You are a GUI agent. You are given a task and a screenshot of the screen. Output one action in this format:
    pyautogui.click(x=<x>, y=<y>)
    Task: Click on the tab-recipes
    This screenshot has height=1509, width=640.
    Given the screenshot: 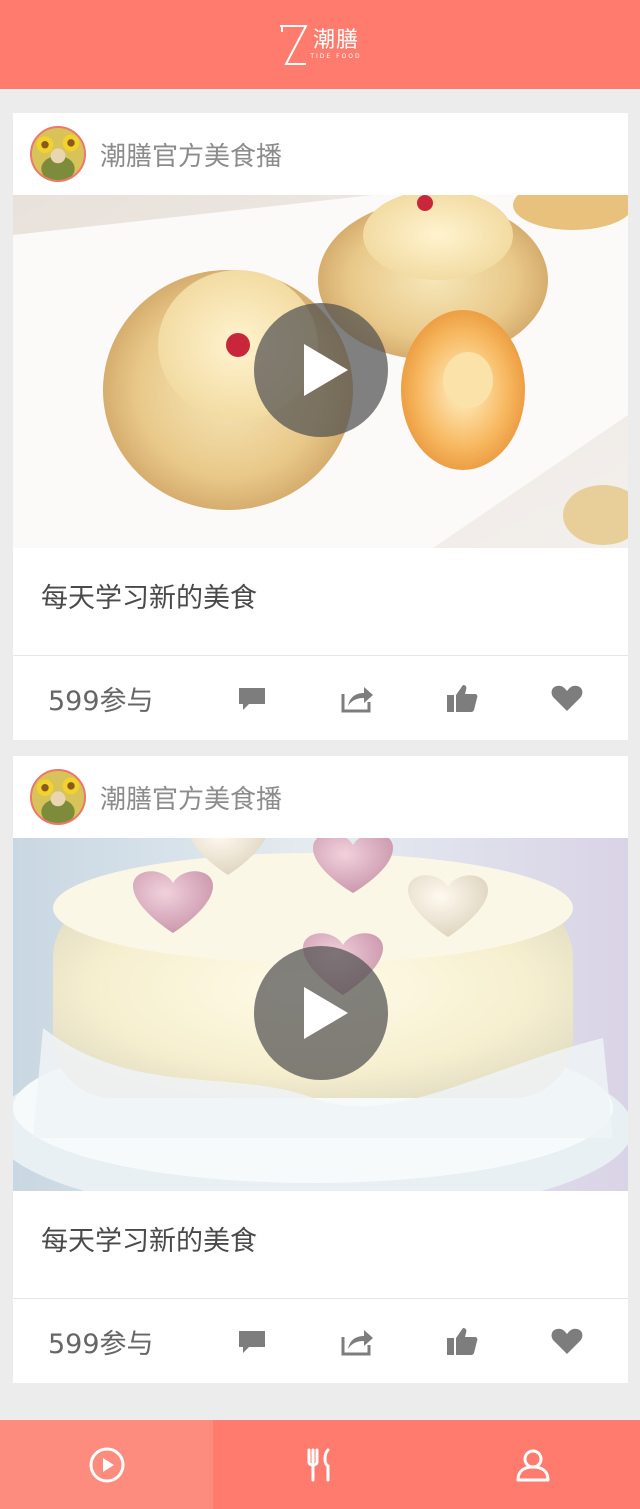 What is the action you would take?
    pyautogui.click(x=319, y=1464)
    